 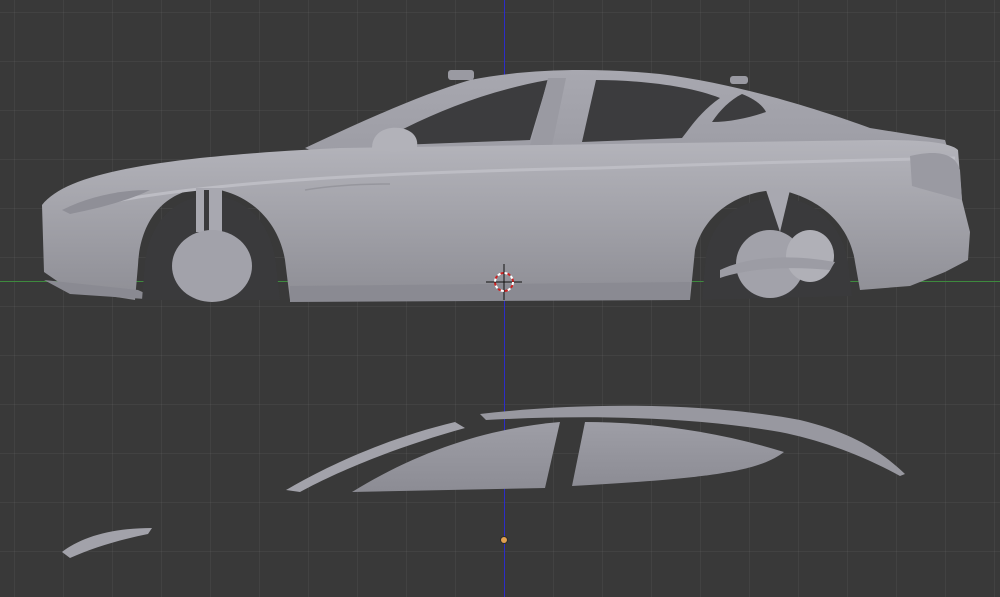 What do you see at coordinates (107, 543) in the screenshot?
I see `reflection-mirror` at bounding box center [107, 543].